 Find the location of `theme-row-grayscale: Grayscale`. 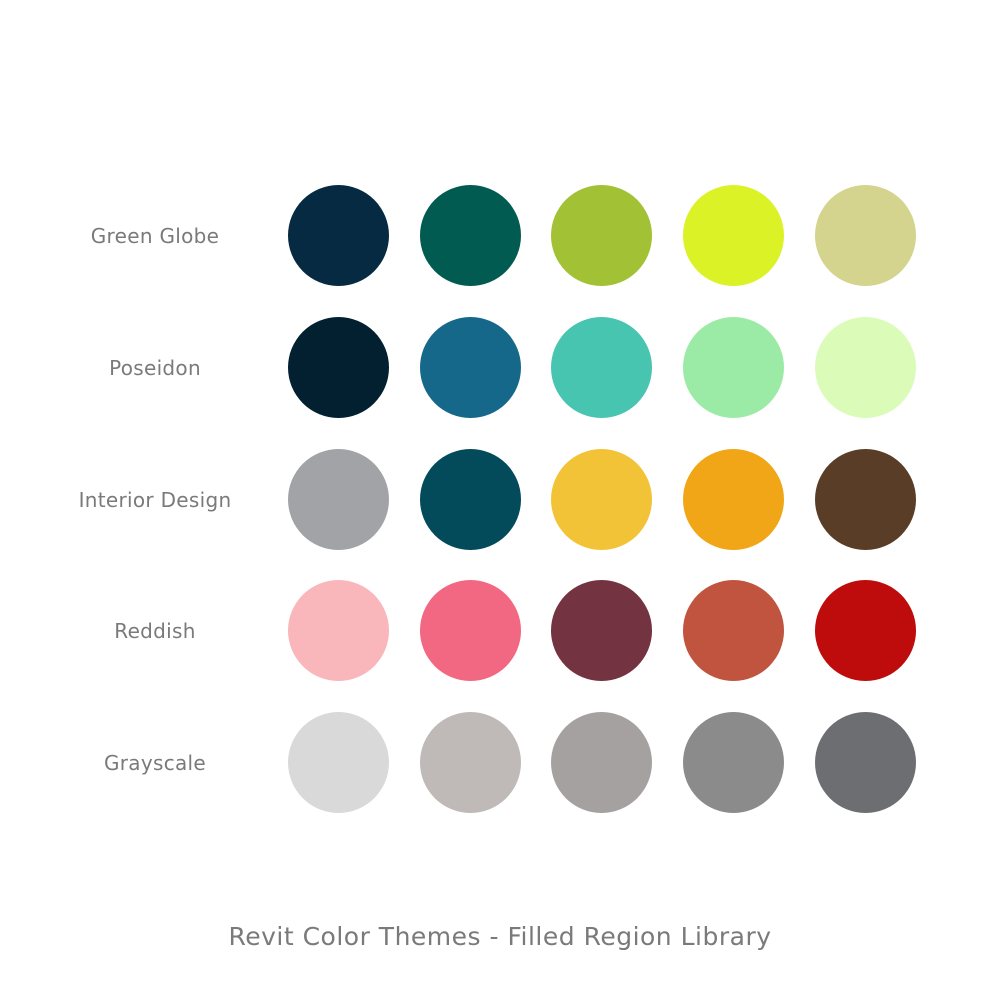

theme-row-grayscale: Grayscale is located at coordinates (500, 763).